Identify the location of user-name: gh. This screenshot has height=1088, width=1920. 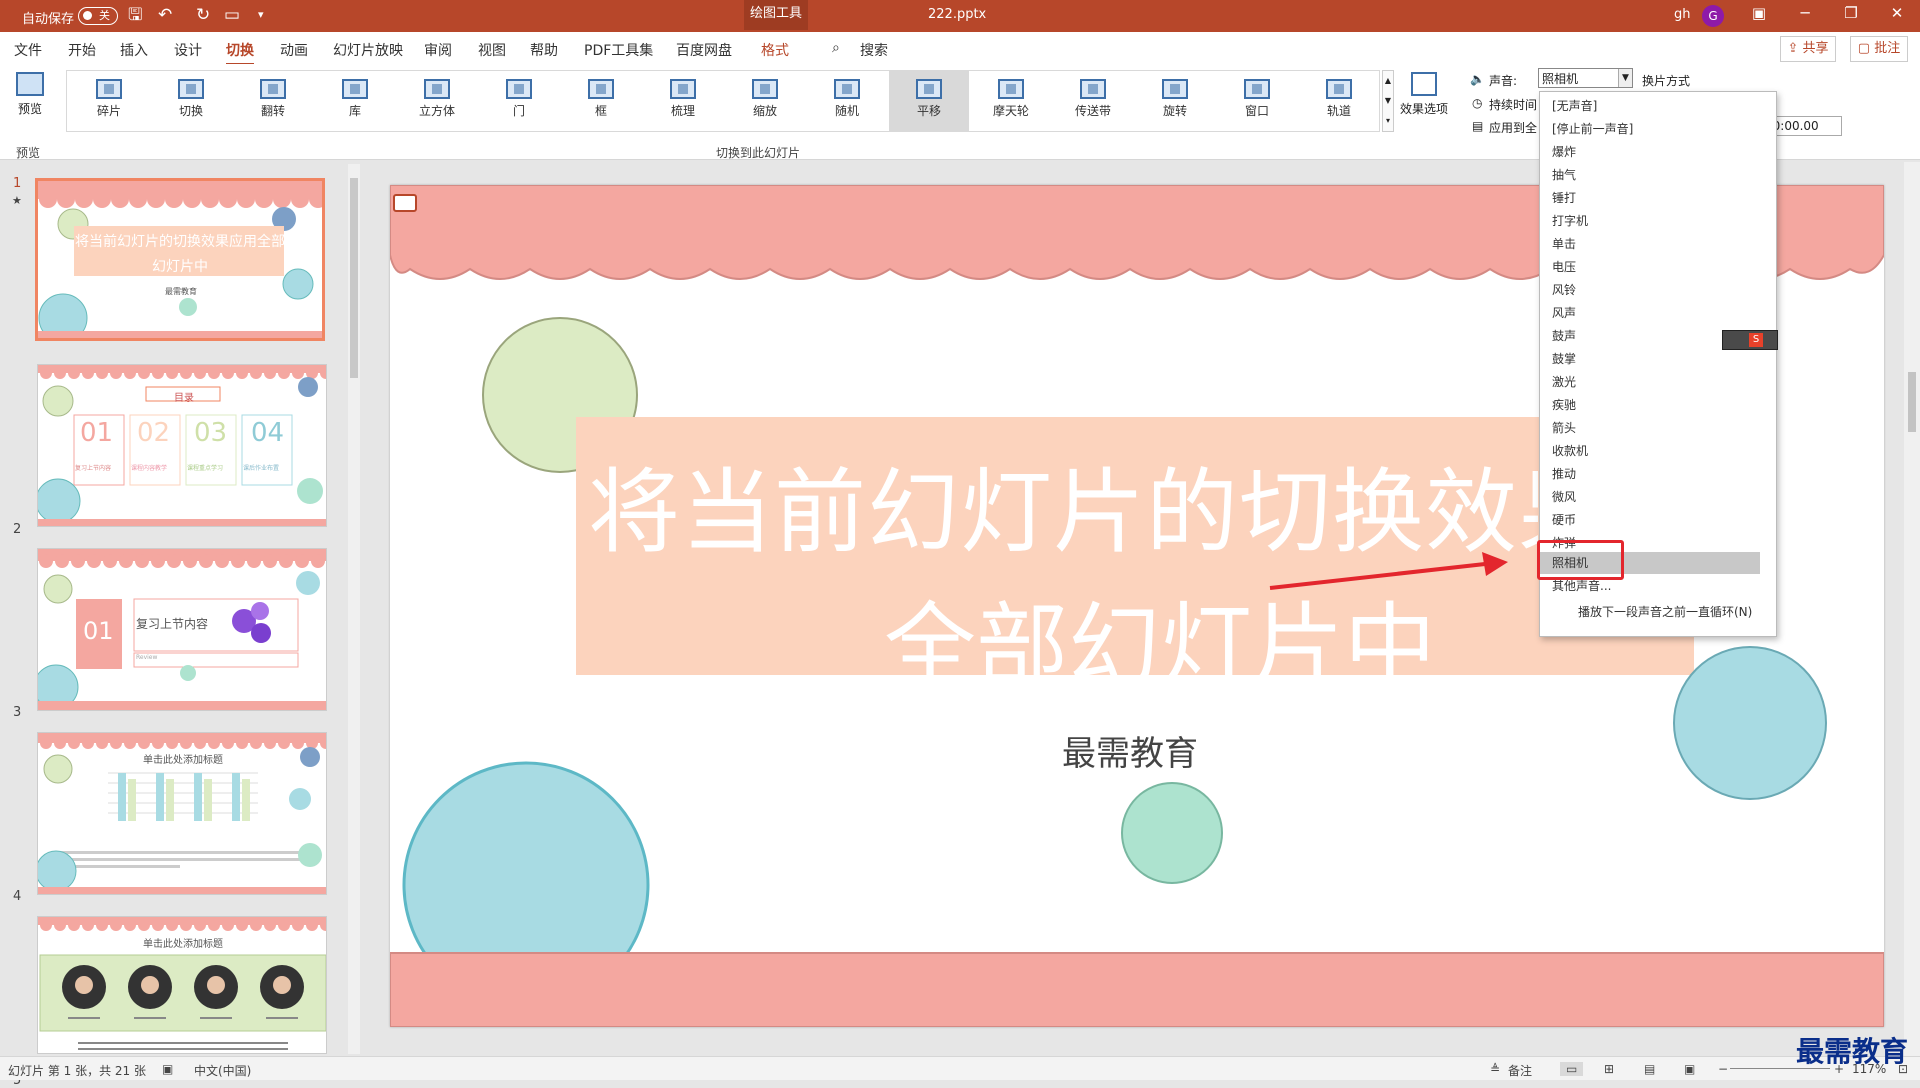
(1682, 14).